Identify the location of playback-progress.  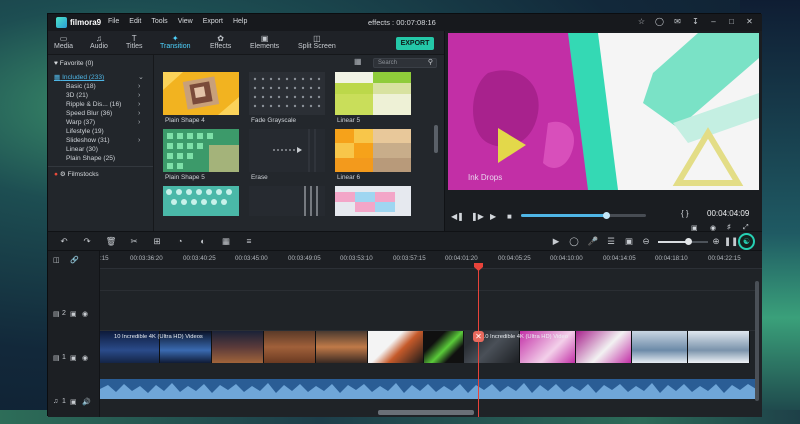
(583, 215).